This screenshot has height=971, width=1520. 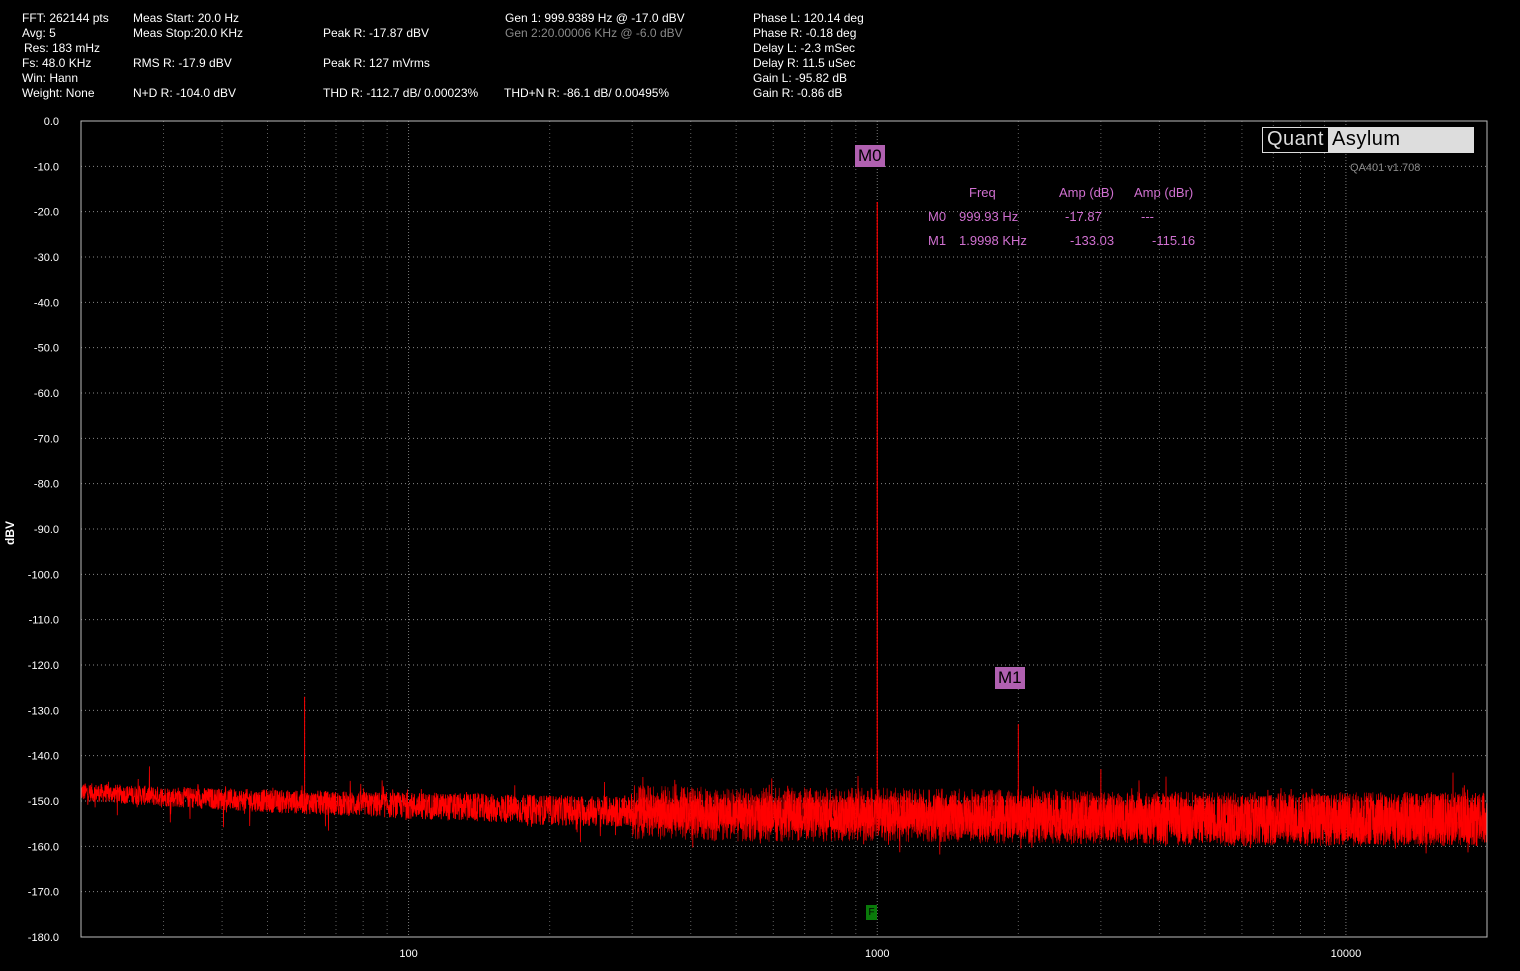 I want to click on y-tick-label: -100.0, so click(x=43, y=575).